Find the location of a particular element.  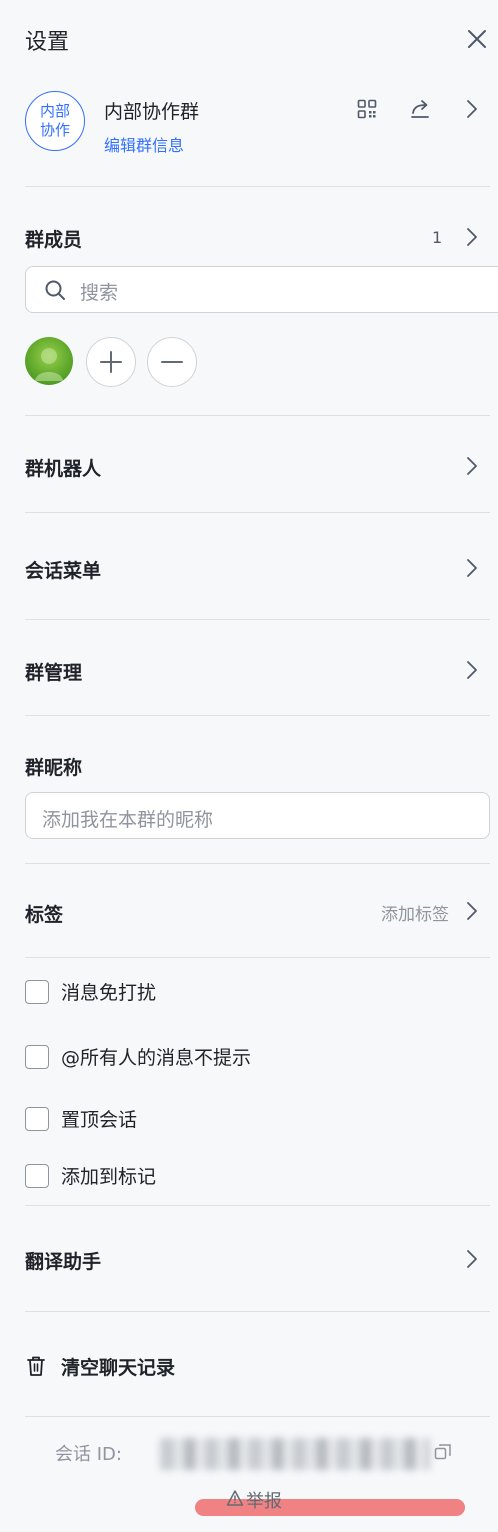

tags-chevron-right-icon is located at coordinates (472, 911).